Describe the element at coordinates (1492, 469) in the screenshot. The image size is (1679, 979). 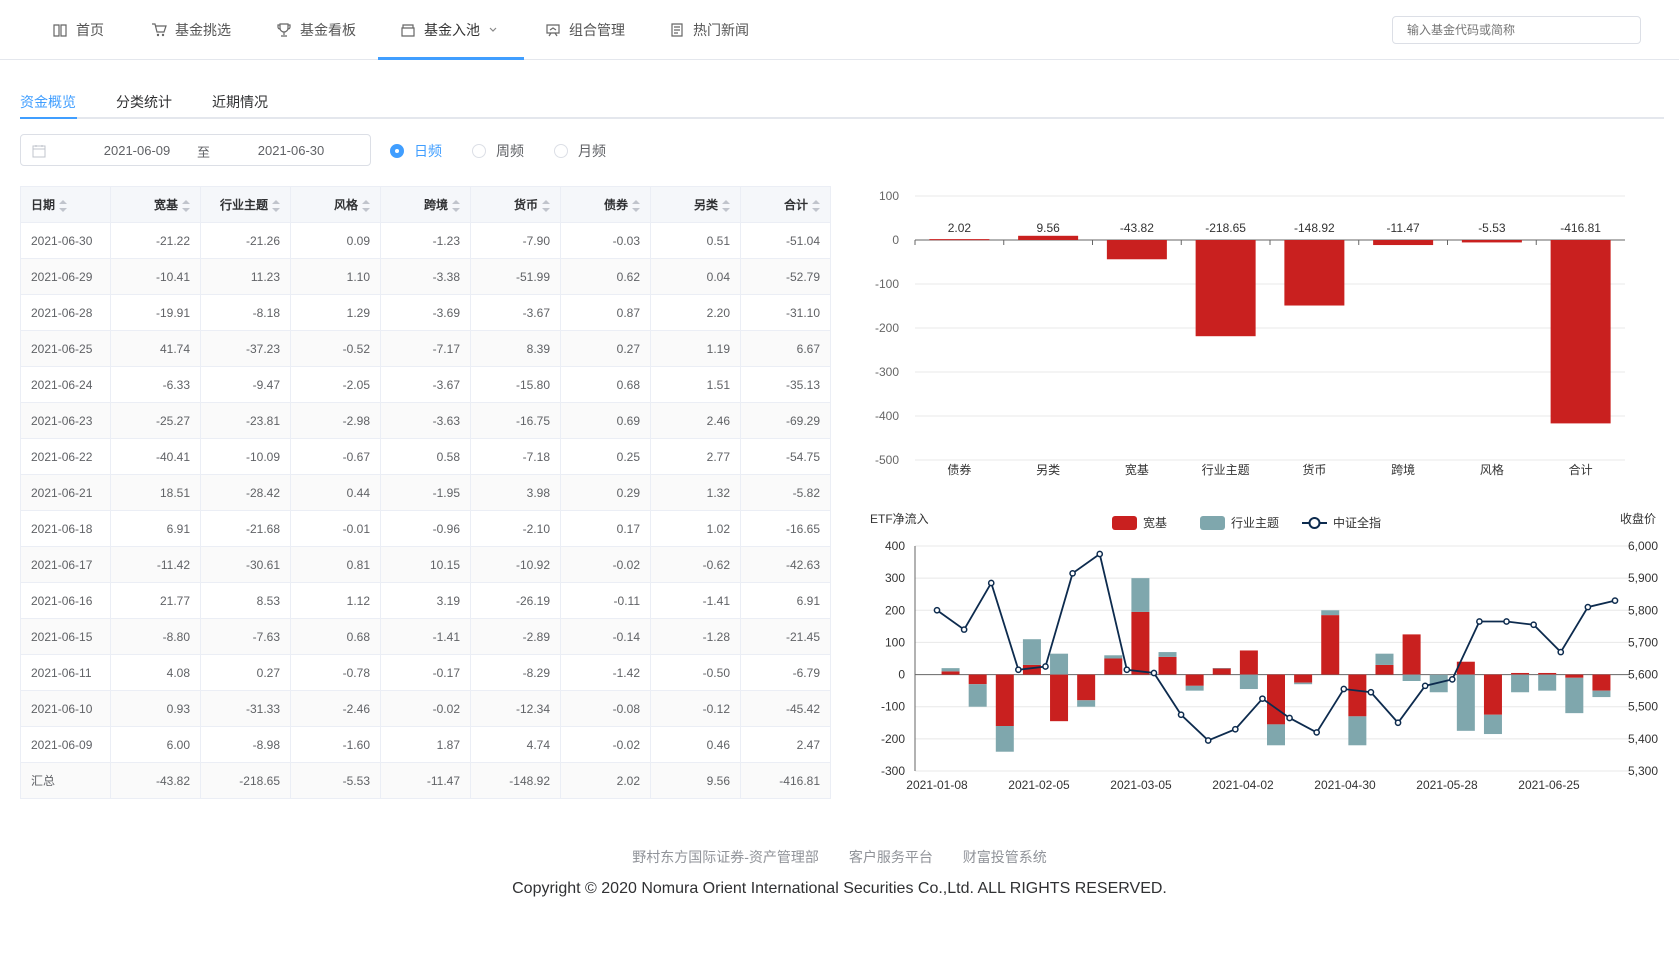
I see `x-tick-label: 风格` at that location.